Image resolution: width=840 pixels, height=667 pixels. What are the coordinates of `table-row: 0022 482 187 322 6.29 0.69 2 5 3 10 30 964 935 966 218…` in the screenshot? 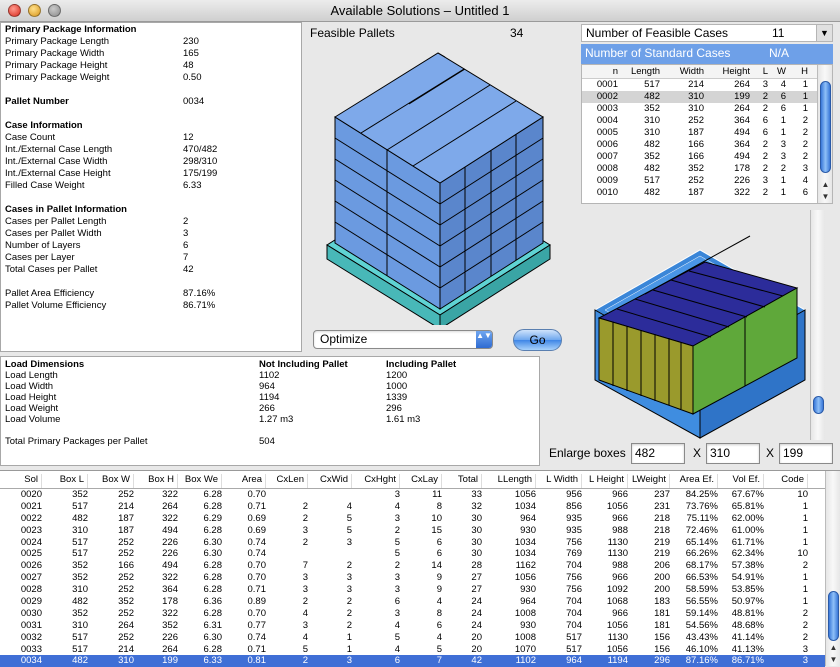 It's located at (412, 519).